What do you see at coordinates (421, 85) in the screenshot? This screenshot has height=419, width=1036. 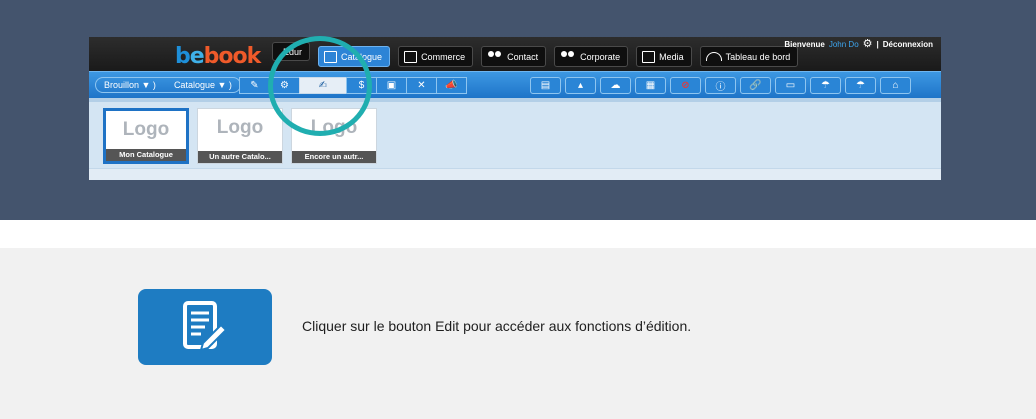 I see `tools-icon: ✕` at bounding box center [421, 85].